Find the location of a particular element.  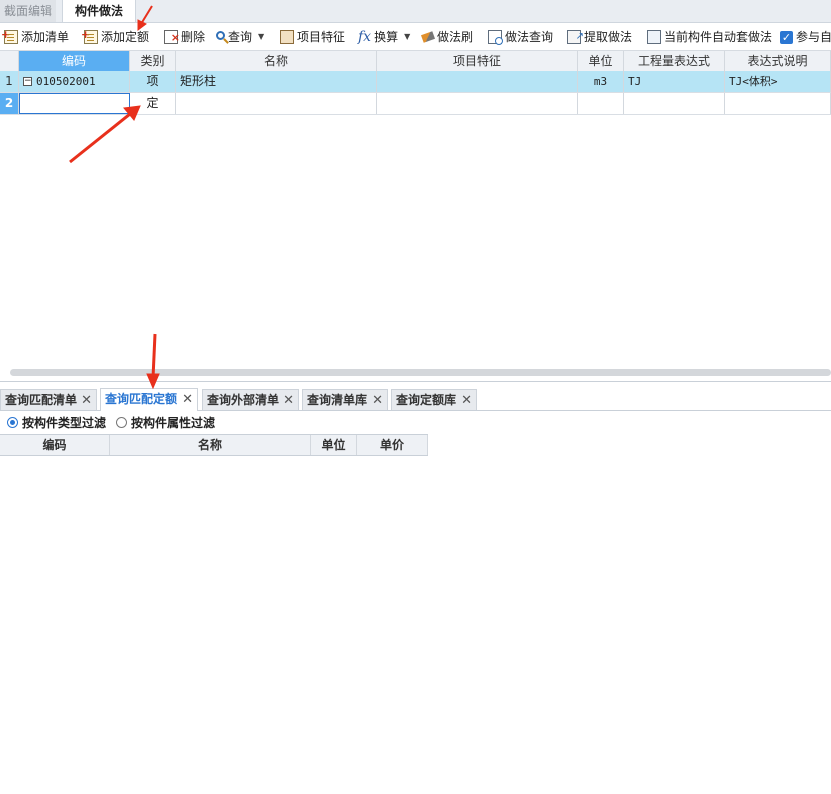

query-button: 查询 ▼ is located at coordinates (240, 37).